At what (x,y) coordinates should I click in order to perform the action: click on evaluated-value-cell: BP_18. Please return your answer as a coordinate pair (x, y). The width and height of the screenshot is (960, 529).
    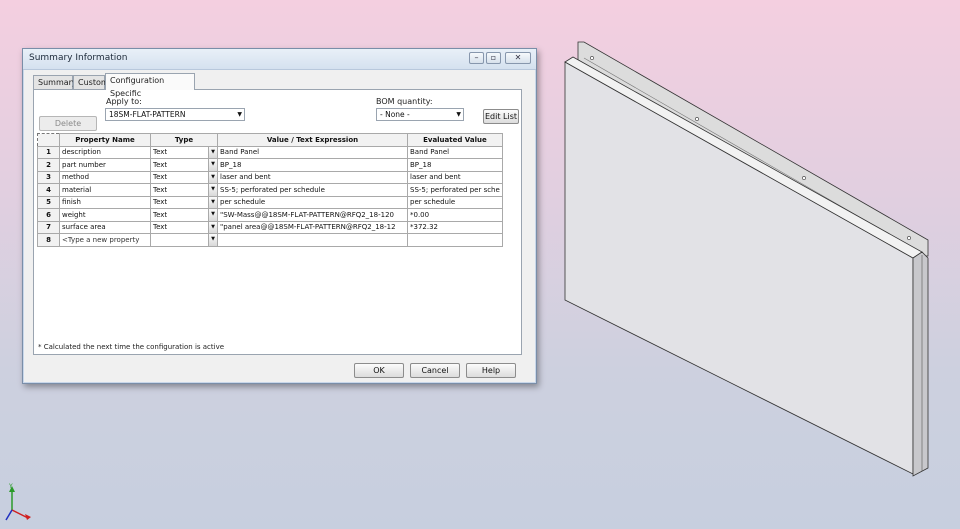
    Looking at the image, I should click on (455, 165).